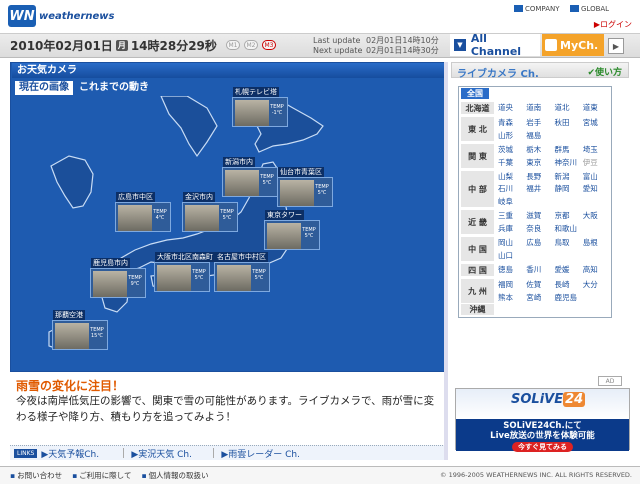 The image size is (640, 484). I want to click on city-link: 京都, so click(569, 216).